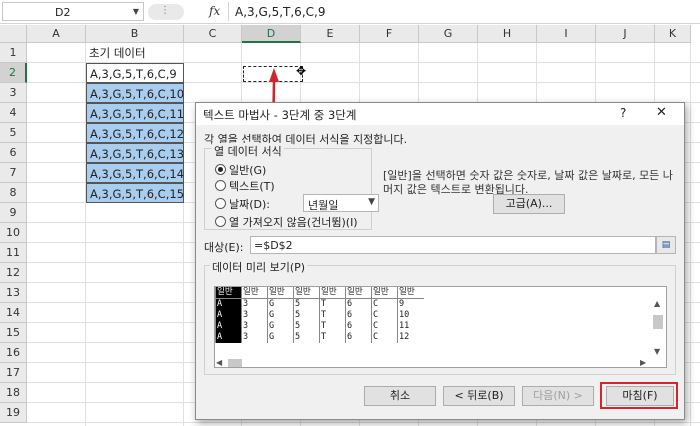 The image size is (700, 426). Describe the element at coordinates (13, 34) in the screenshot. I see `select-all-corner` at that location.